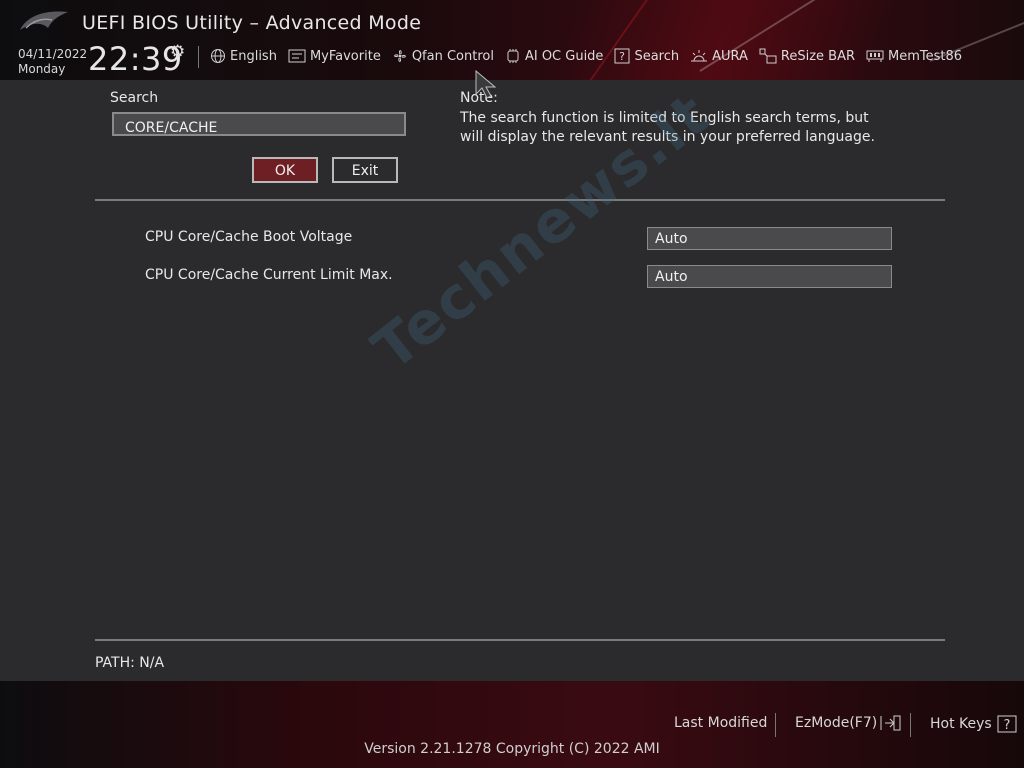 Image resolution: width=1024 pixels, height=768 pixels. Describe the element at coordinates (836, 723) in the screenshot. I see `ezmode-label: EzMode(F7)` at that location.